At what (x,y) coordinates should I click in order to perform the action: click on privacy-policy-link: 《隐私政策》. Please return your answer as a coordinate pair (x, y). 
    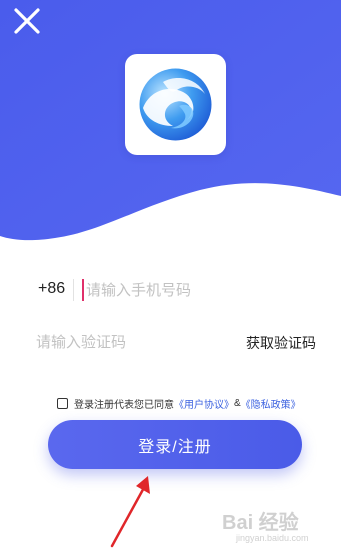
    Looking at the image, I should click on (271, 403).